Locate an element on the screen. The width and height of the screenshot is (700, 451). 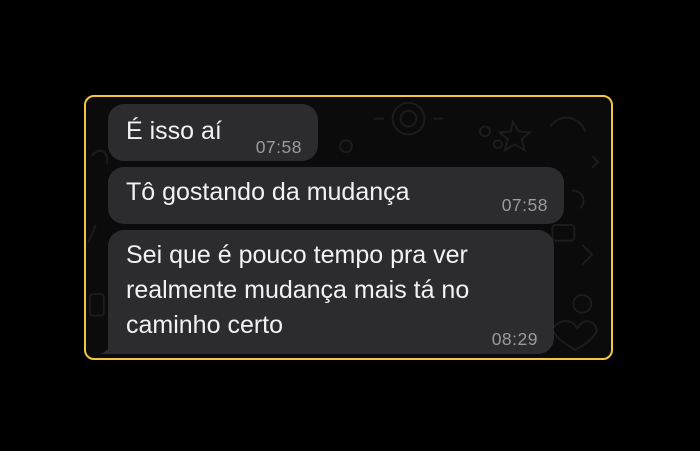
message-text: Tô gostando da mudança is located at coordinates (268, 192).